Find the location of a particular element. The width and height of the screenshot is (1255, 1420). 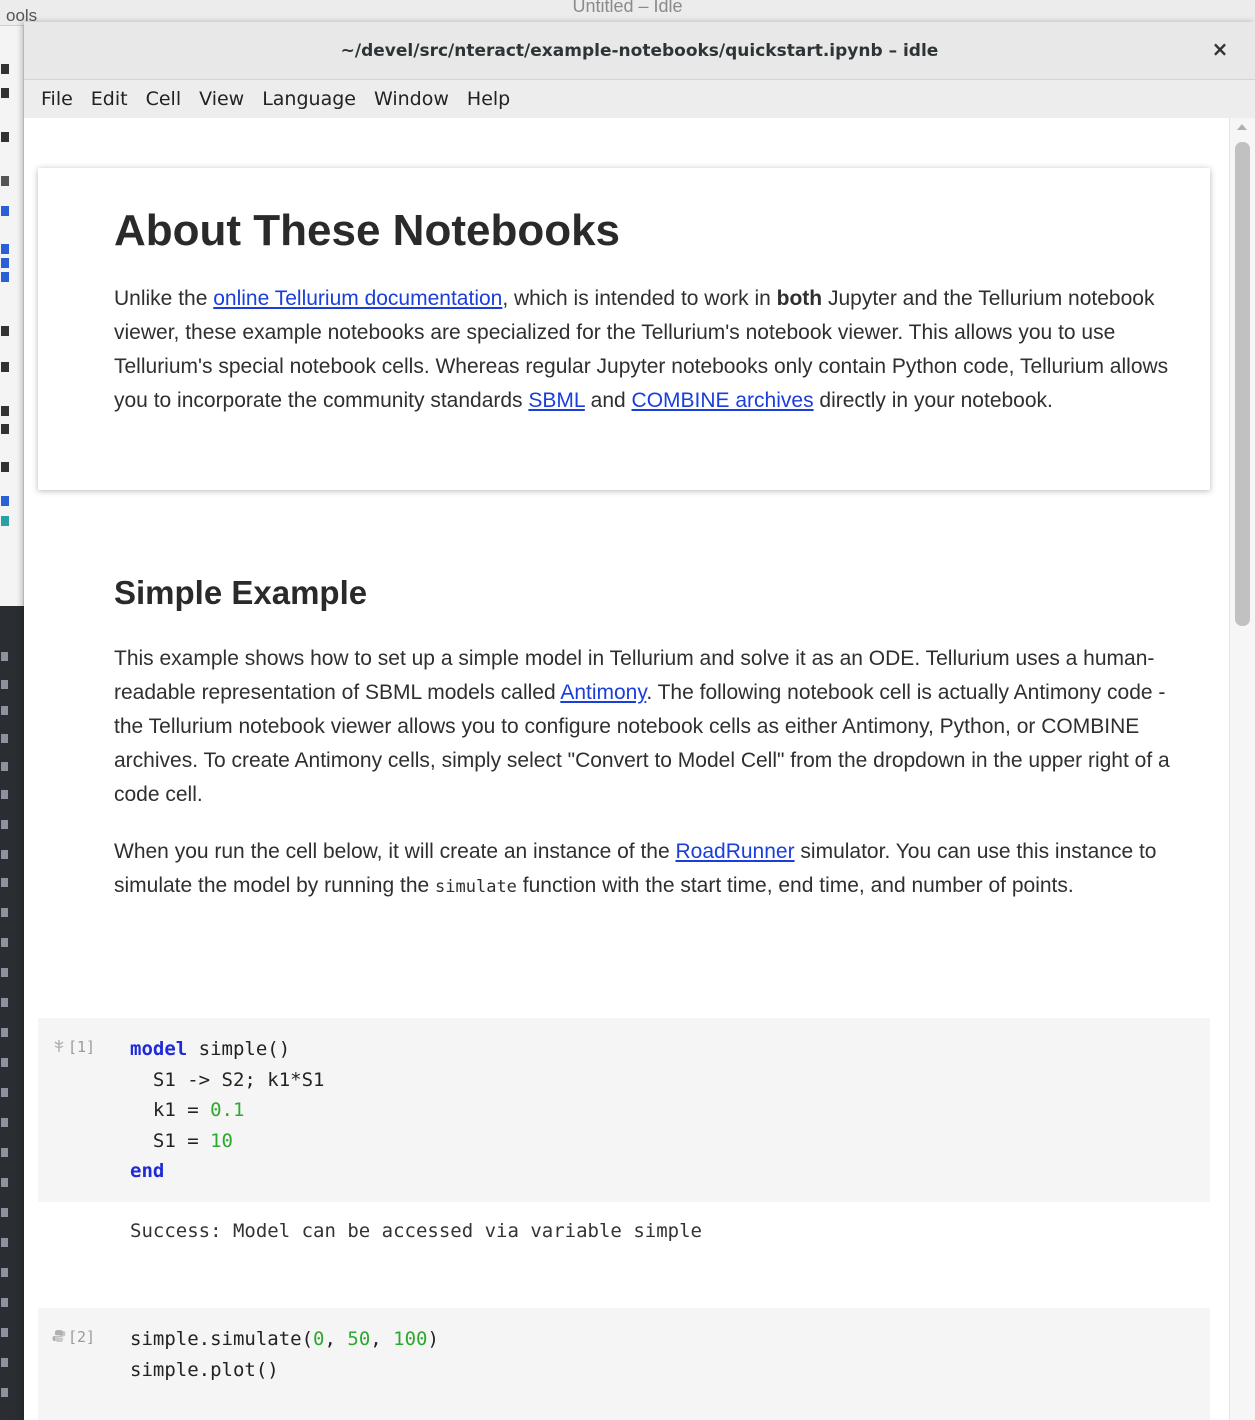

background-terminal is located at coordinates (12, 1013).